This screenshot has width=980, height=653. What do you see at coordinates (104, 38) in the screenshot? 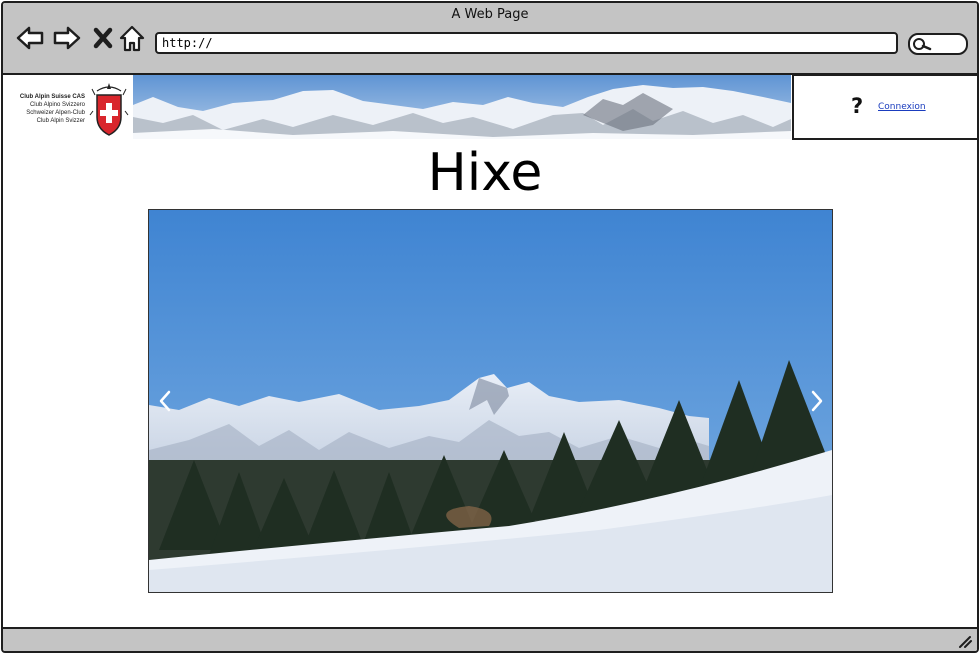
I see `close-x-icon` at bounding box center [104, 38].